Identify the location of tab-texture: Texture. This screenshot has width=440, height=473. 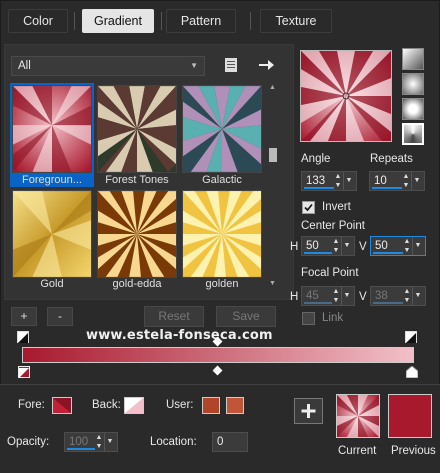
(296, 21).